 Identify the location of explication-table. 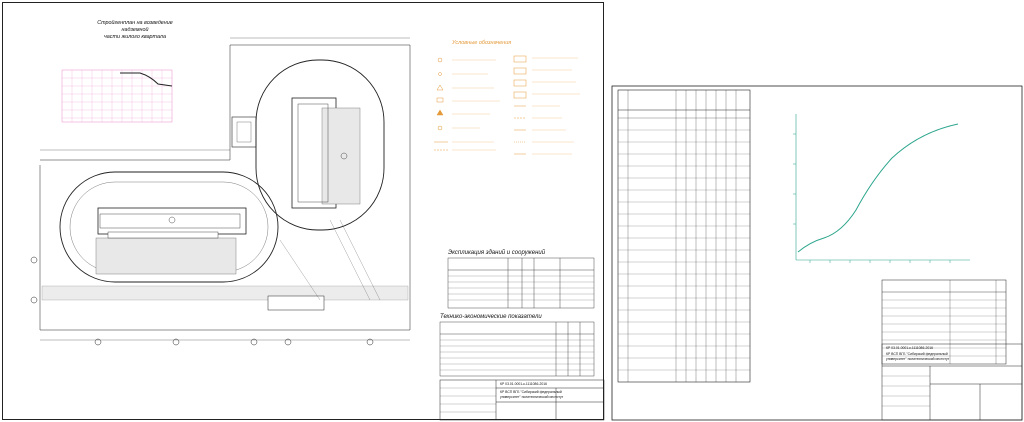
(521, 283).